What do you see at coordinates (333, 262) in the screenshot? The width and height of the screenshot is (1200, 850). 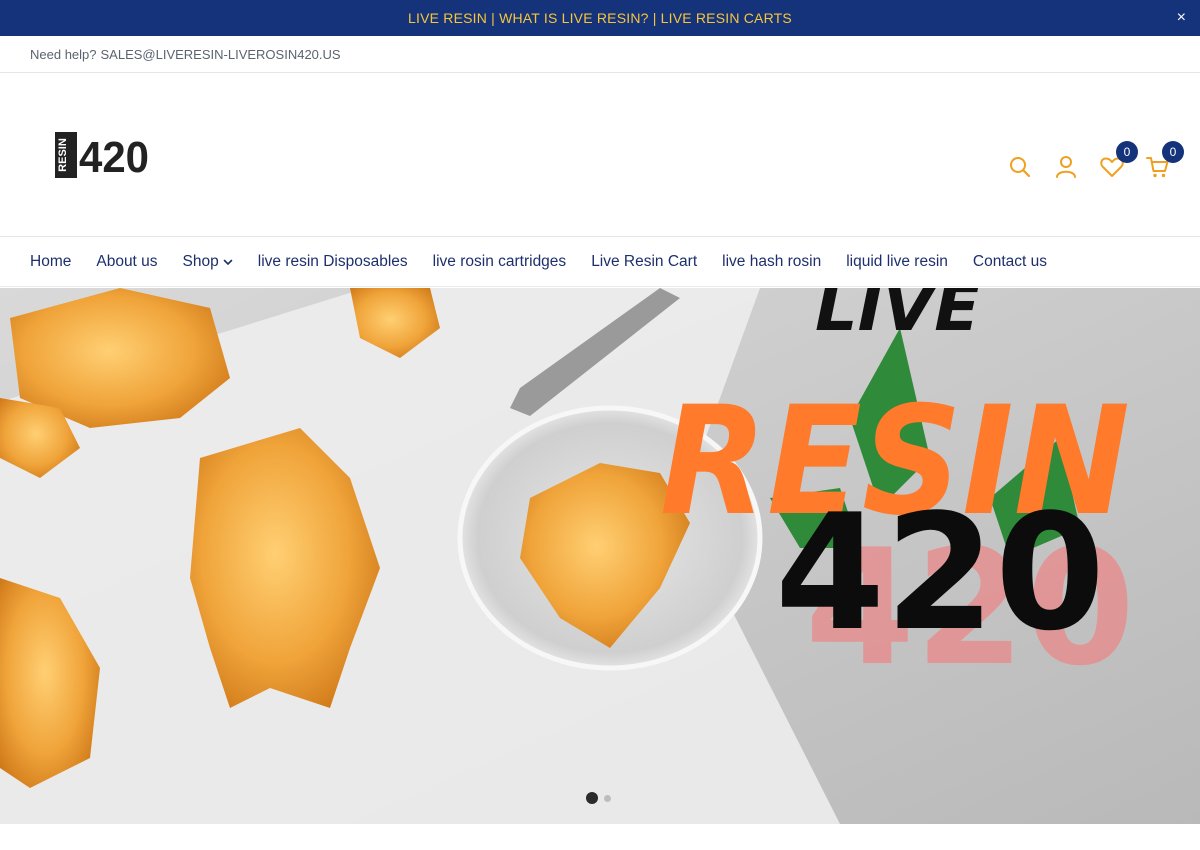 I see `nav-item-live-resin-disposables: live resin Disposables` at bounding box center [333, 262].